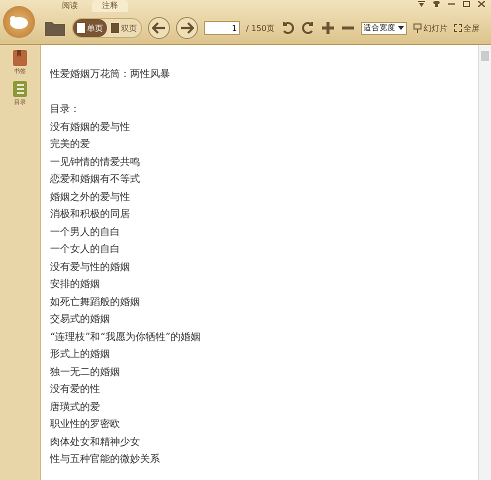 The width and height of the screenshot is (491, 480). I want to click on slideshow-button: 幻灯片, so click(430, 28).